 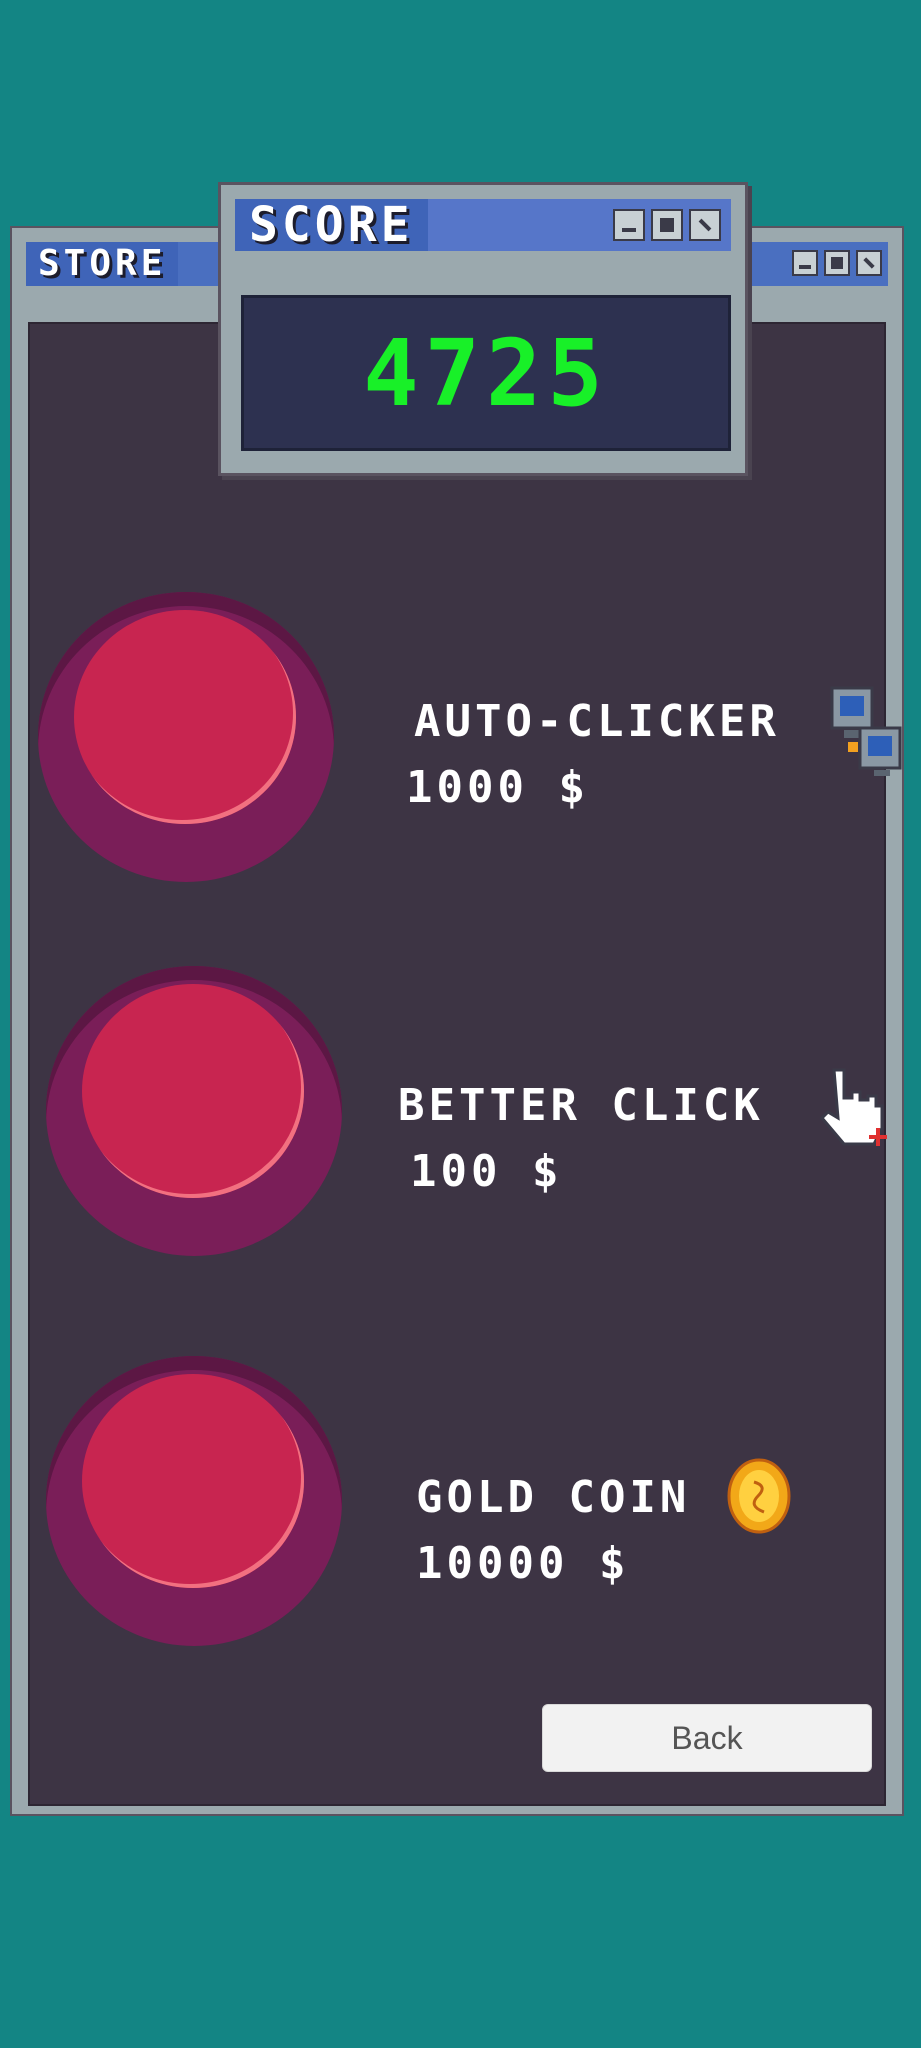 What do you see at coordinates (331, 225) in the screenshot?
I see `score-title: SCORE` at bounding box center [331, 225].